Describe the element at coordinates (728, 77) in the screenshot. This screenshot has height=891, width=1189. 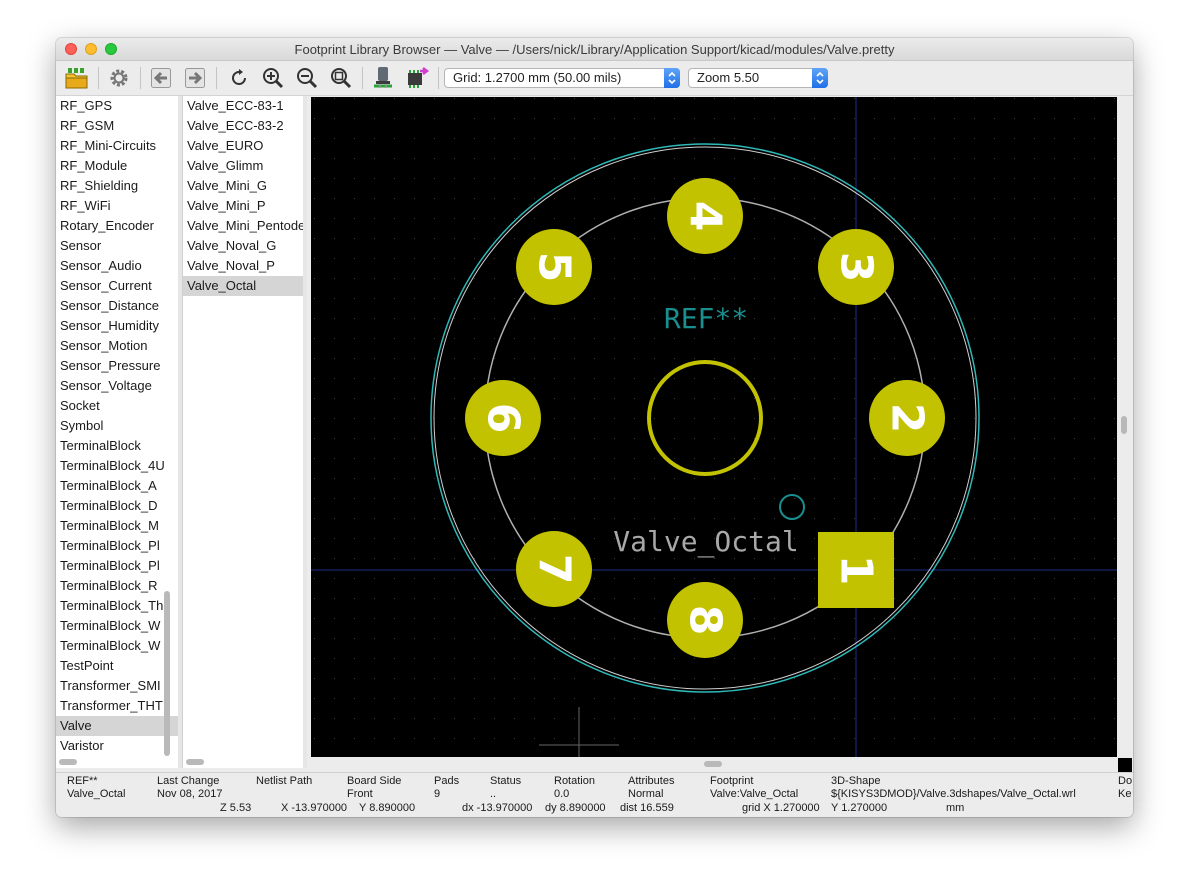
I see `zoom-select-value: Zoom 5.50` at that location.